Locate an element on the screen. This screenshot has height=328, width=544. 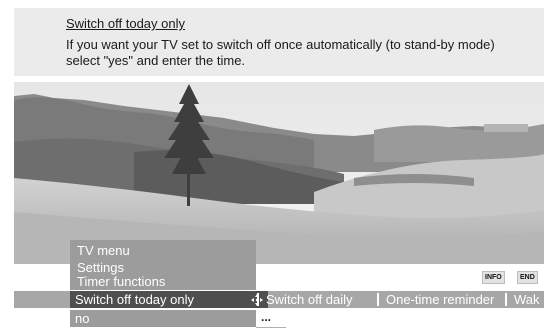
menu-breadcrumb: TV menu Settings Timer functions is located at coordinates (163, 265).